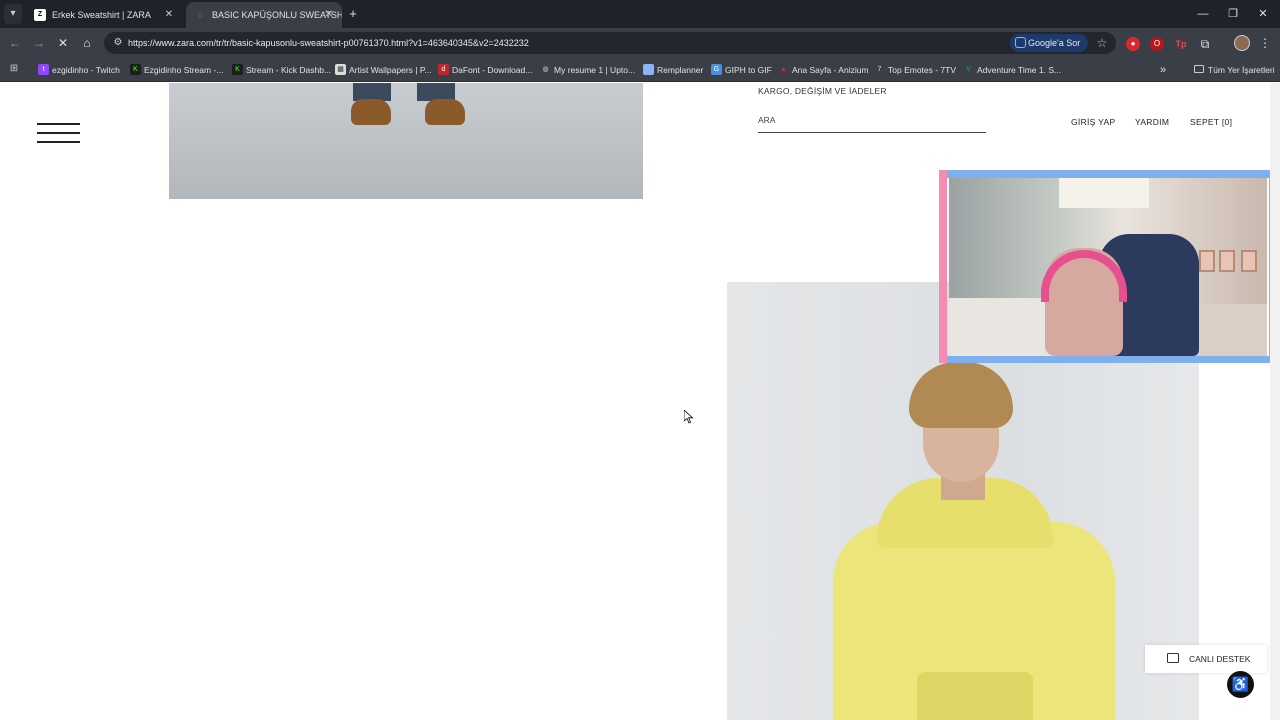 This screenshot has width=1280, height=720. I want to click on chat-icon, so click(1173, 658).